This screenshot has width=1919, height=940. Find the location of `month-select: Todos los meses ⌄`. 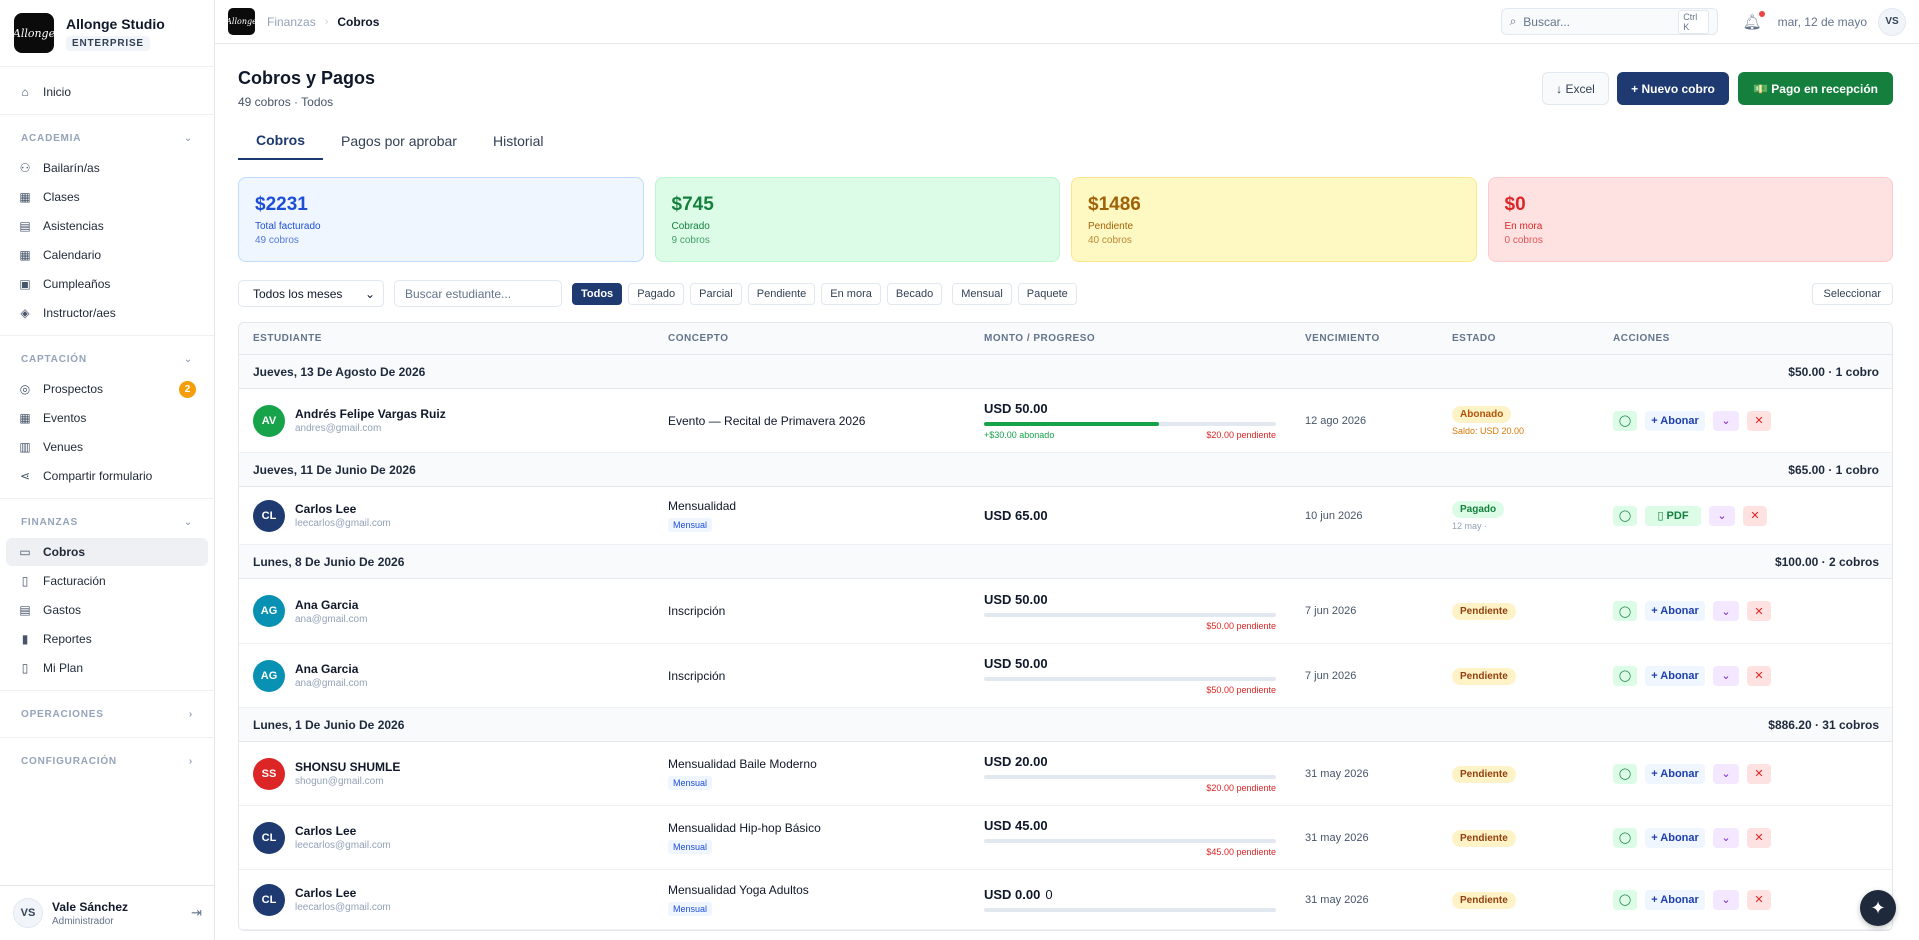

month-select: Todos los meses ⌄ is located at coordinates (311, 293).